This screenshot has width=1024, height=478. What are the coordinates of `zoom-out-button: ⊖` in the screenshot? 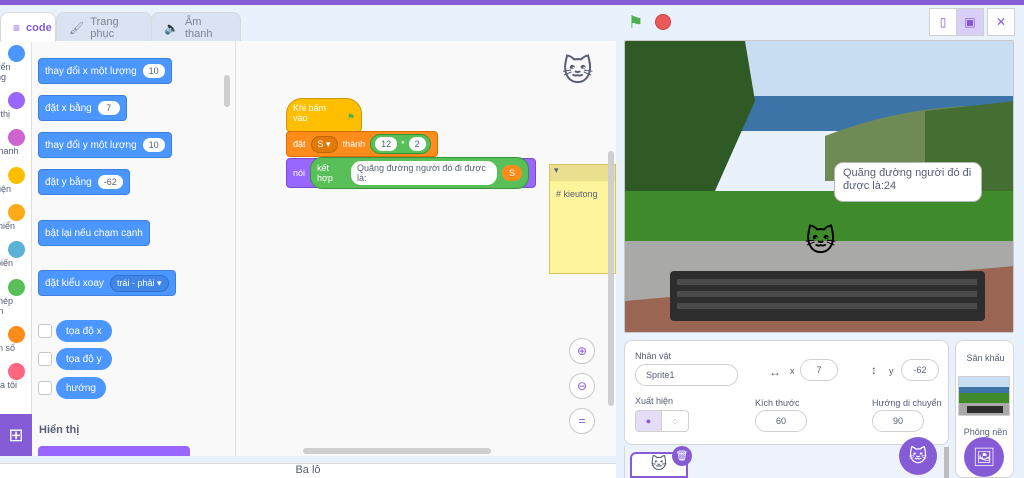 It's located at (582, 386).